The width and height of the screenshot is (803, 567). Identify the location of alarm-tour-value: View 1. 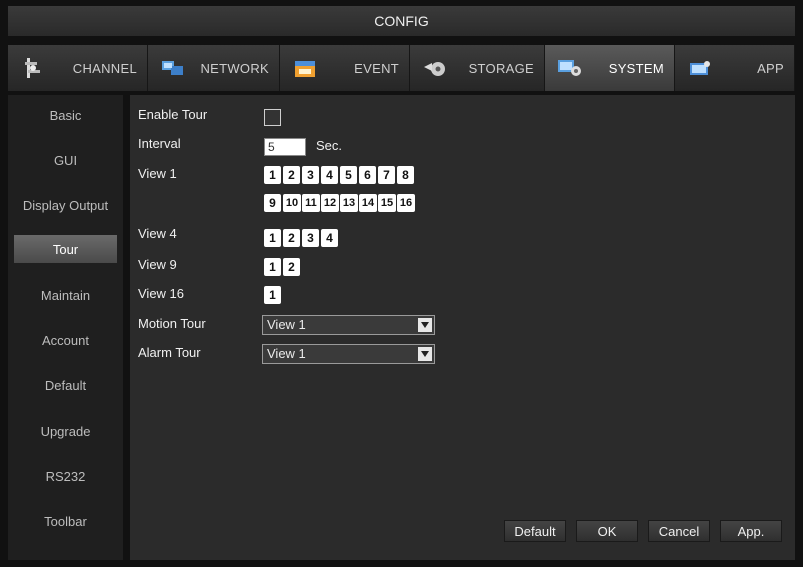
(286, 353).